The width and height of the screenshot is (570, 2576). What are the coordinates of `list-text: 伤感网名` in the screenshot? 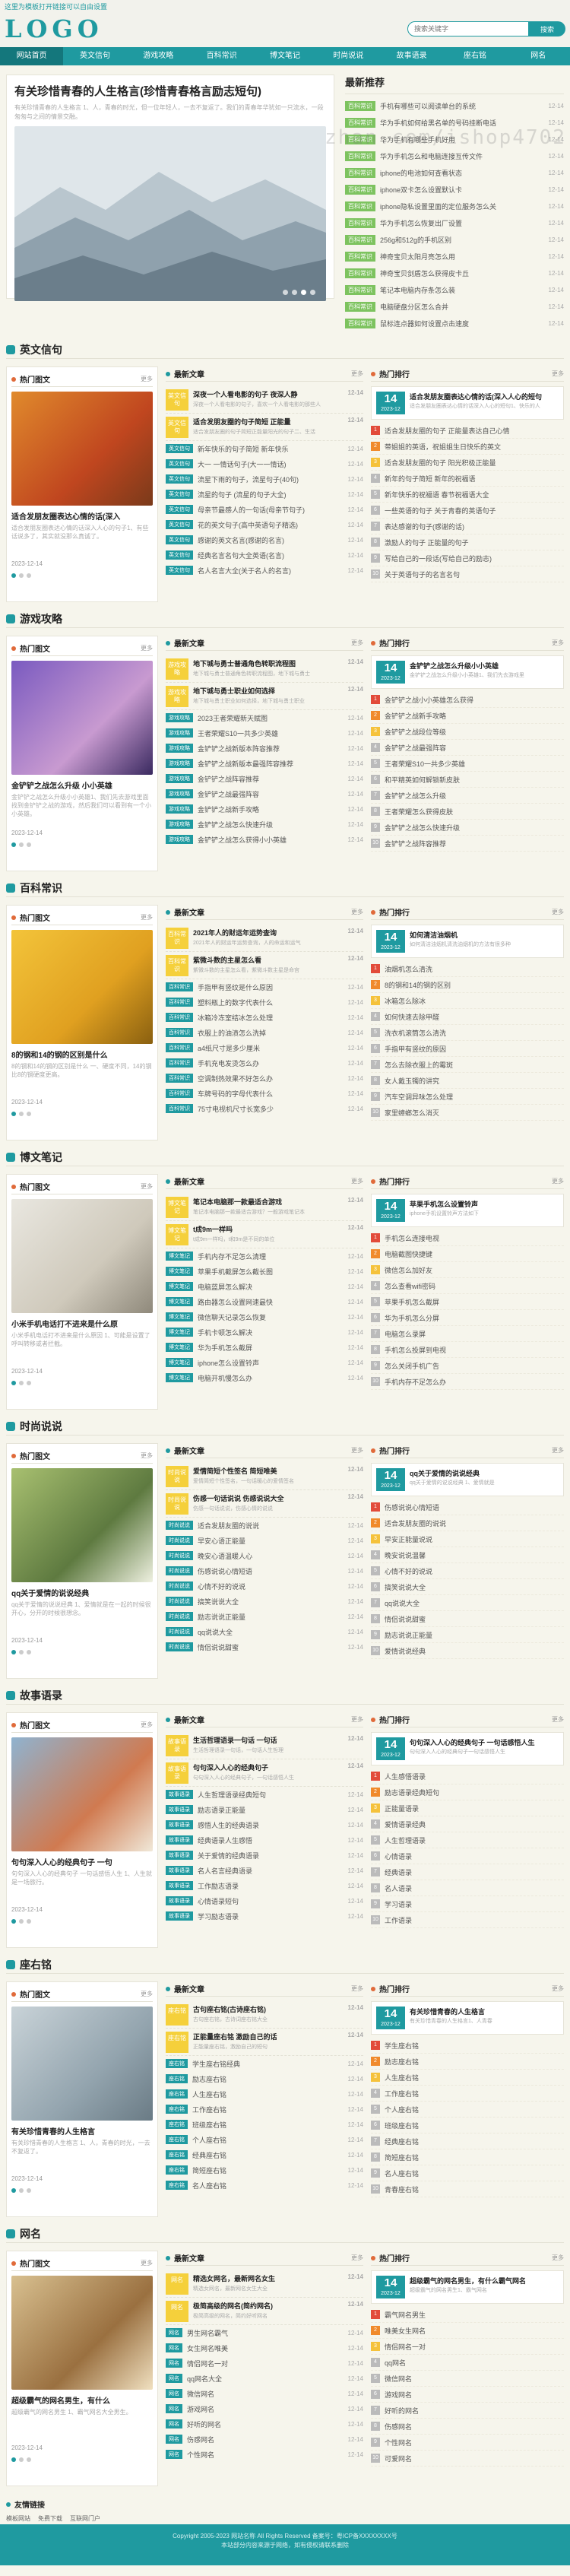 It's located at (266, 2439).